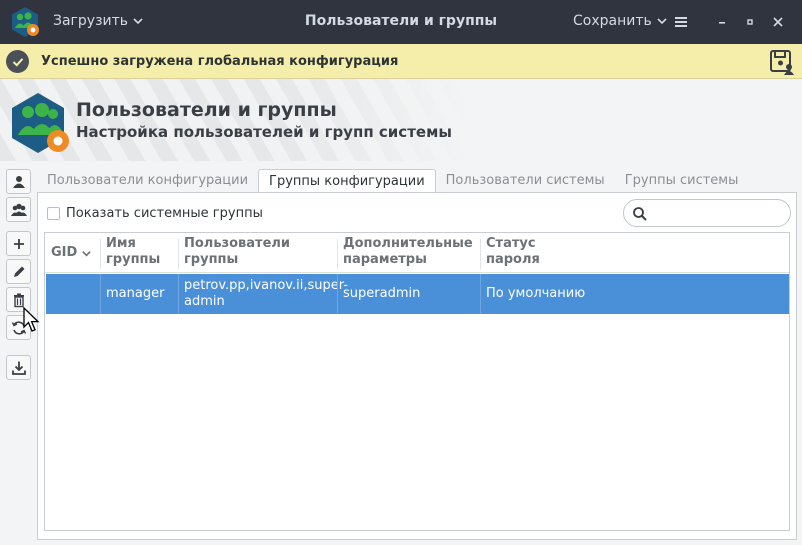 Image resolution: width=802 pixels, height=545 pixels. I want to click on minimize-button, so click(722, 22).